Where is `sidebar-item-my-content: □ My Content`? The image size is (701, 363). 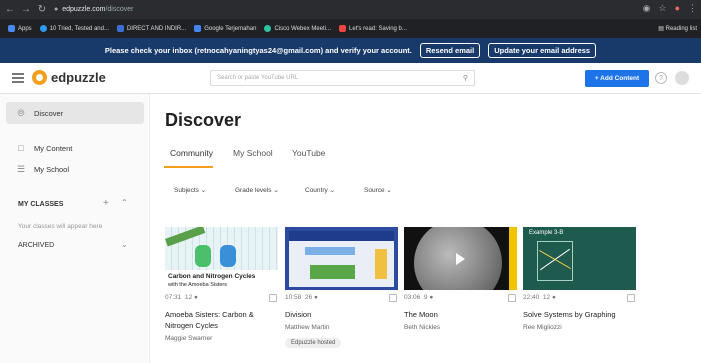
sidebar-item-my-content: □ My Content is located at coordinates (75, 148).